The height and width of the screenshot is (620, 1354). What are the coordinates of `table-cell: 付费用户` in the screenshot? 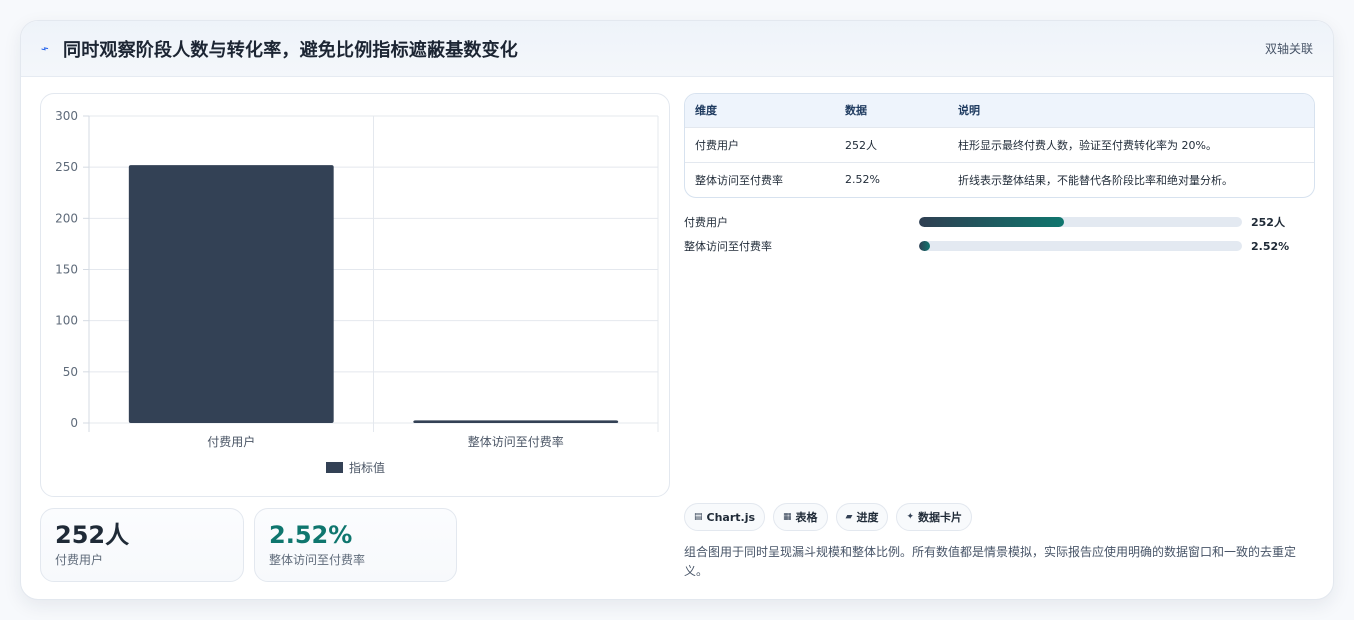 It's located at (760, 144).